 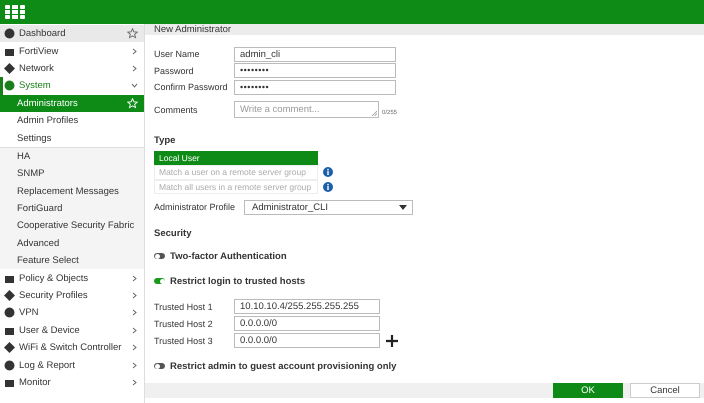 I want to click on field-label: User Name, so click(x=177, y=54).